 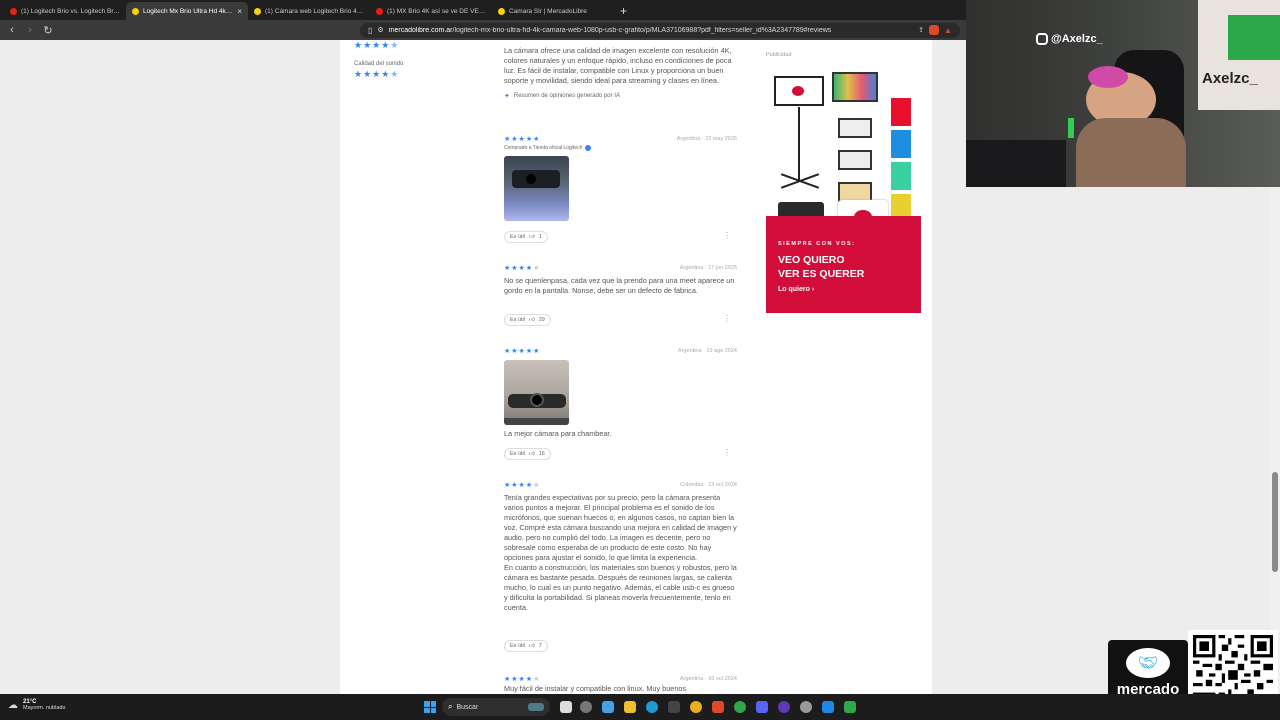 I want to click on weather-widget: ☁ 21°C Mayorm. nublado, so click(x=37, y=705).